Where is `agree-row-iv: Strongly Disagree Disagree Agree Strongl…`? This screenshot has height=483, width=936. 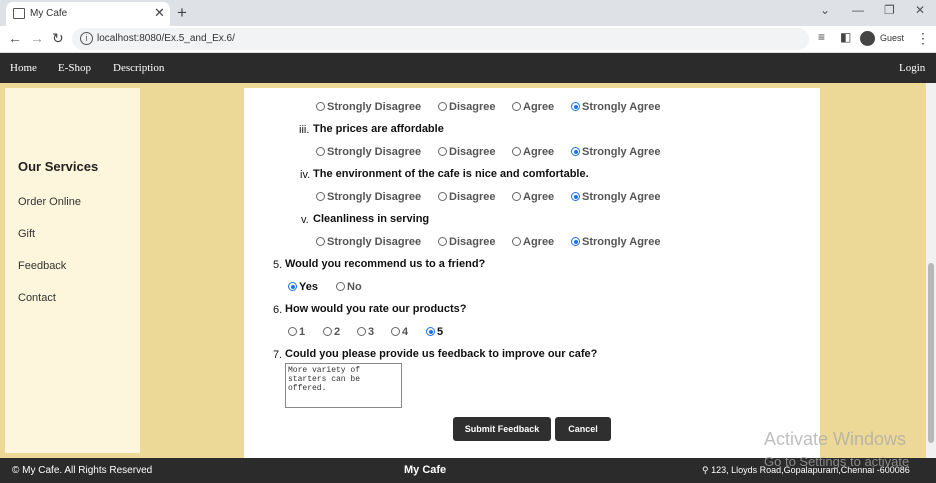 agree-row-iv: Strongly Disagree Disagree Agree Strongl… is located at coordinates (516, 198).